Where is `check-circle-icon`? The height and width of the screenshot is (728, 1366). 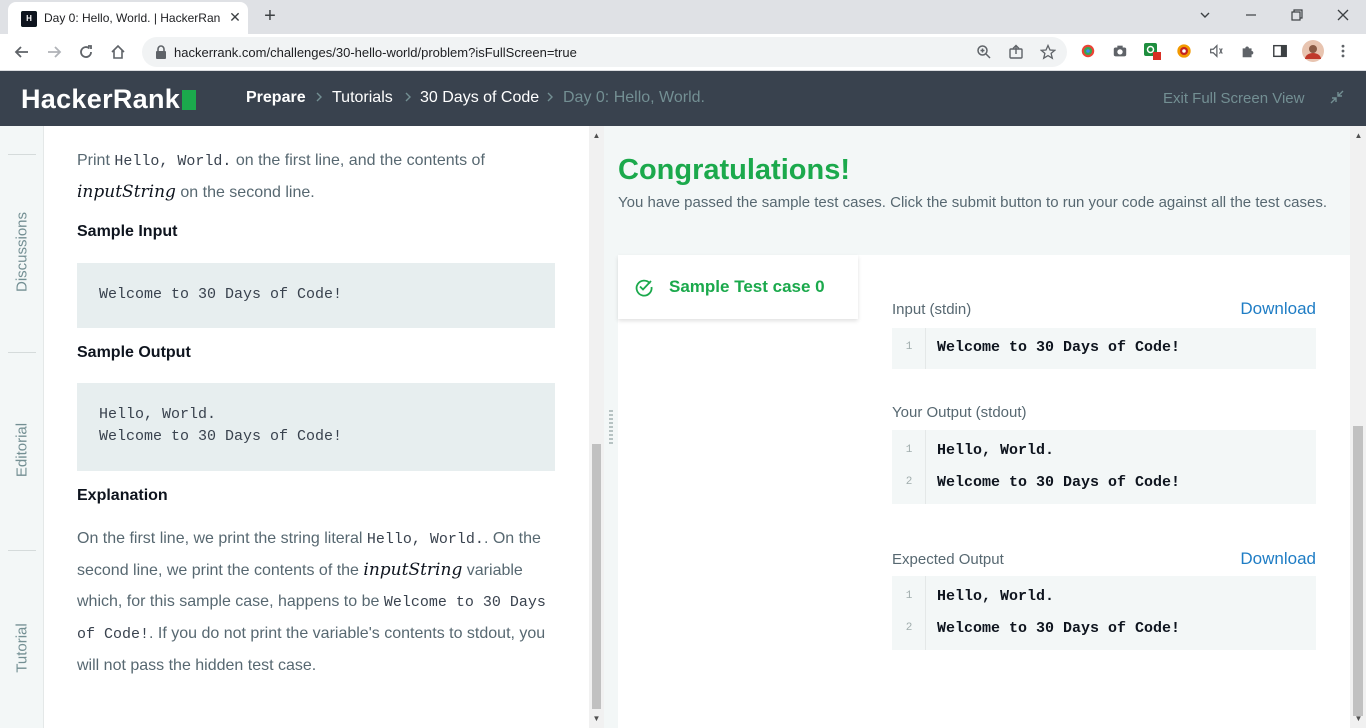
check-circle-icon is located at coordinates (644, 288).